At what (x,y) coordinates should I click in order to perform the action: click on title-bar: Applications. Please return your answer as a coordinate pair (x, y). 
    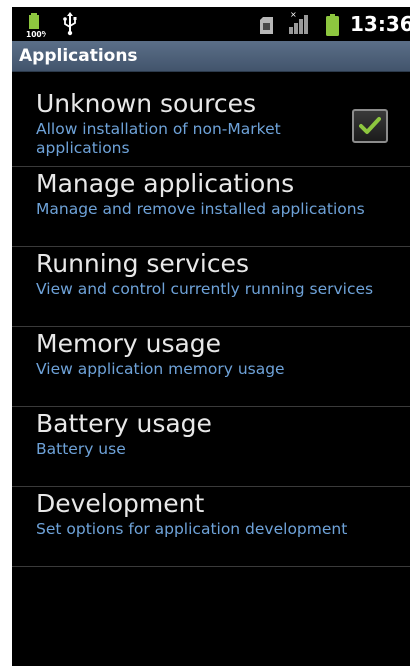
    Looking at the image, I should click on (211, 56).